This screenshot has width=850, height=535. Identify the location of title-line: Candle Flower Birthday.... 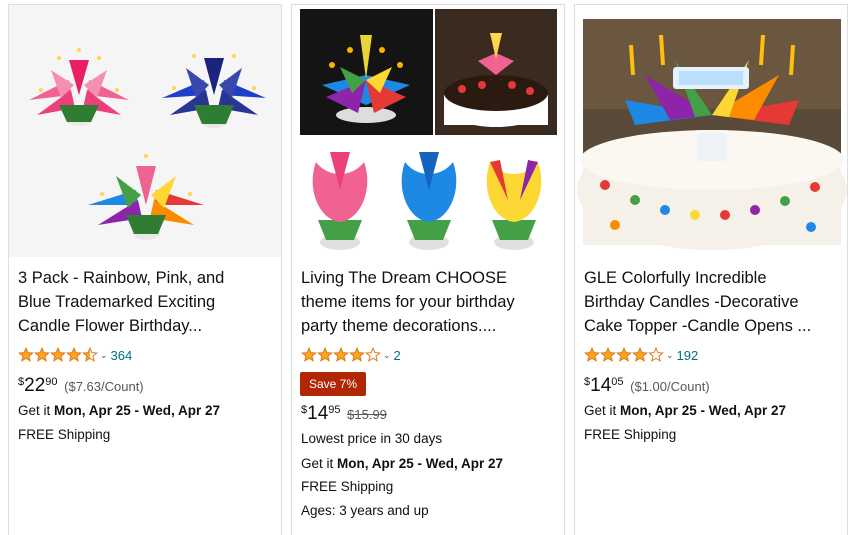
(145, 326).